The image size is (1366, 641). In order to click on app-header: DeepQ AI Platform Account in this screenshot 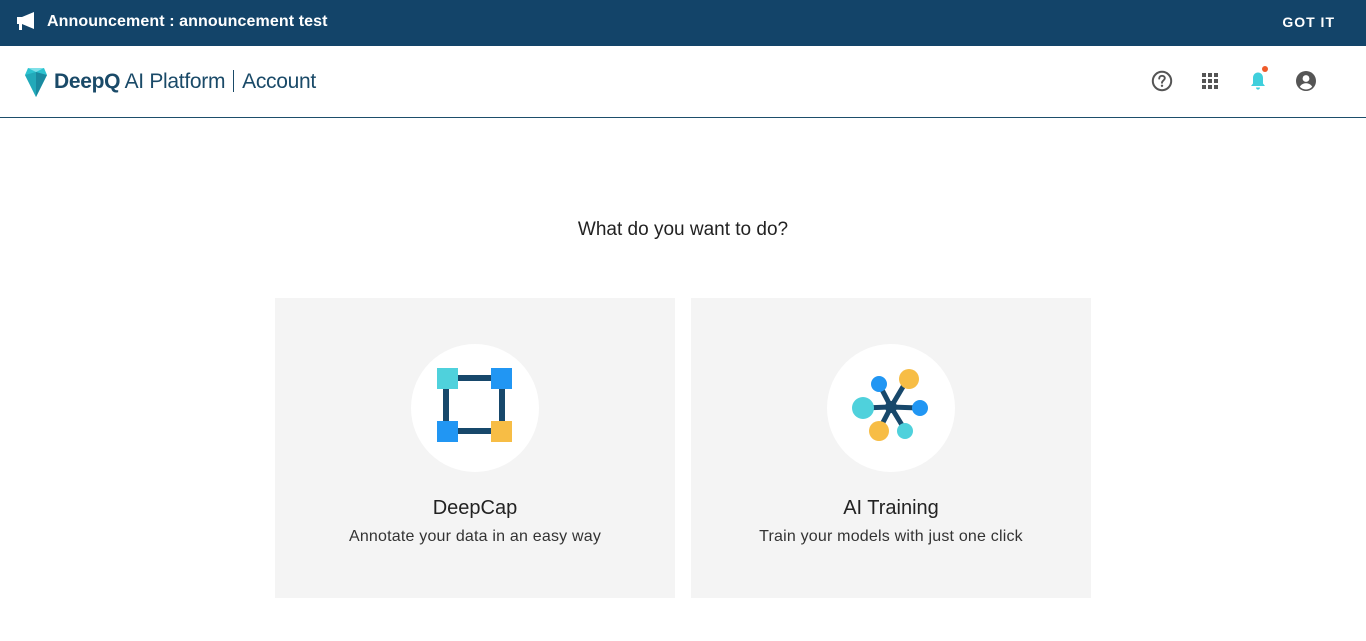, I will do `click(683, 82)`.